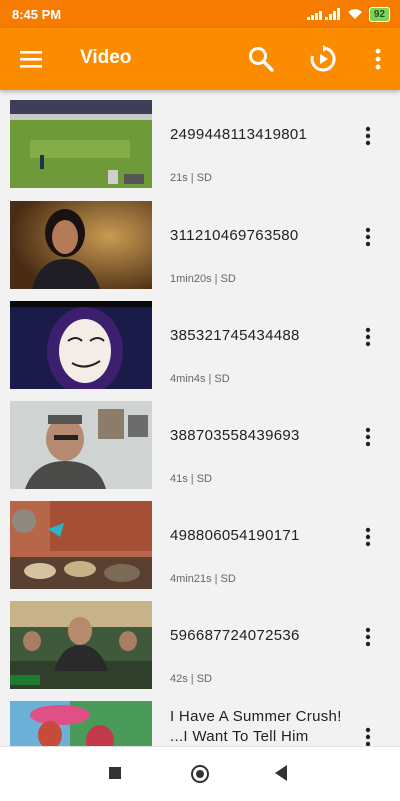 The height and width of the screenshot is (801, 400). I want to click on video-item: 498806054190171 4min21s | SD, so click(200, 541).